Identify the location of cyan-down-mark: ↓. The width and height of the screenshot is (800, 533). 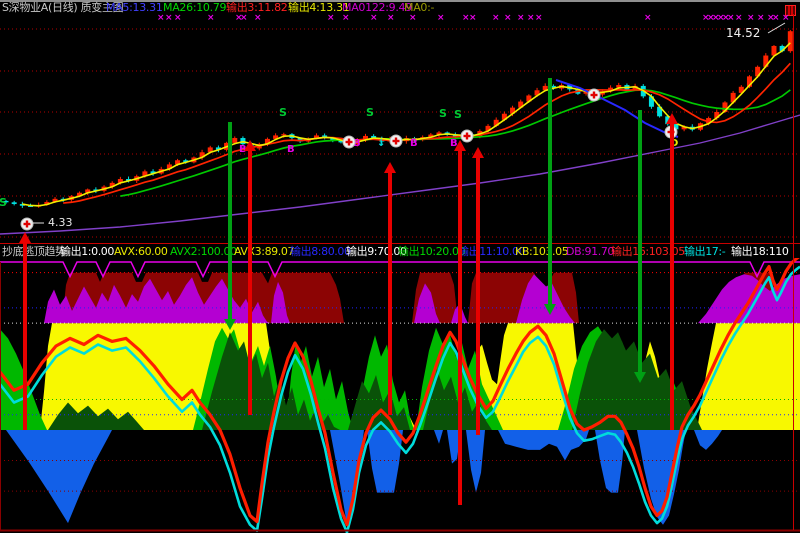
(381, 143).